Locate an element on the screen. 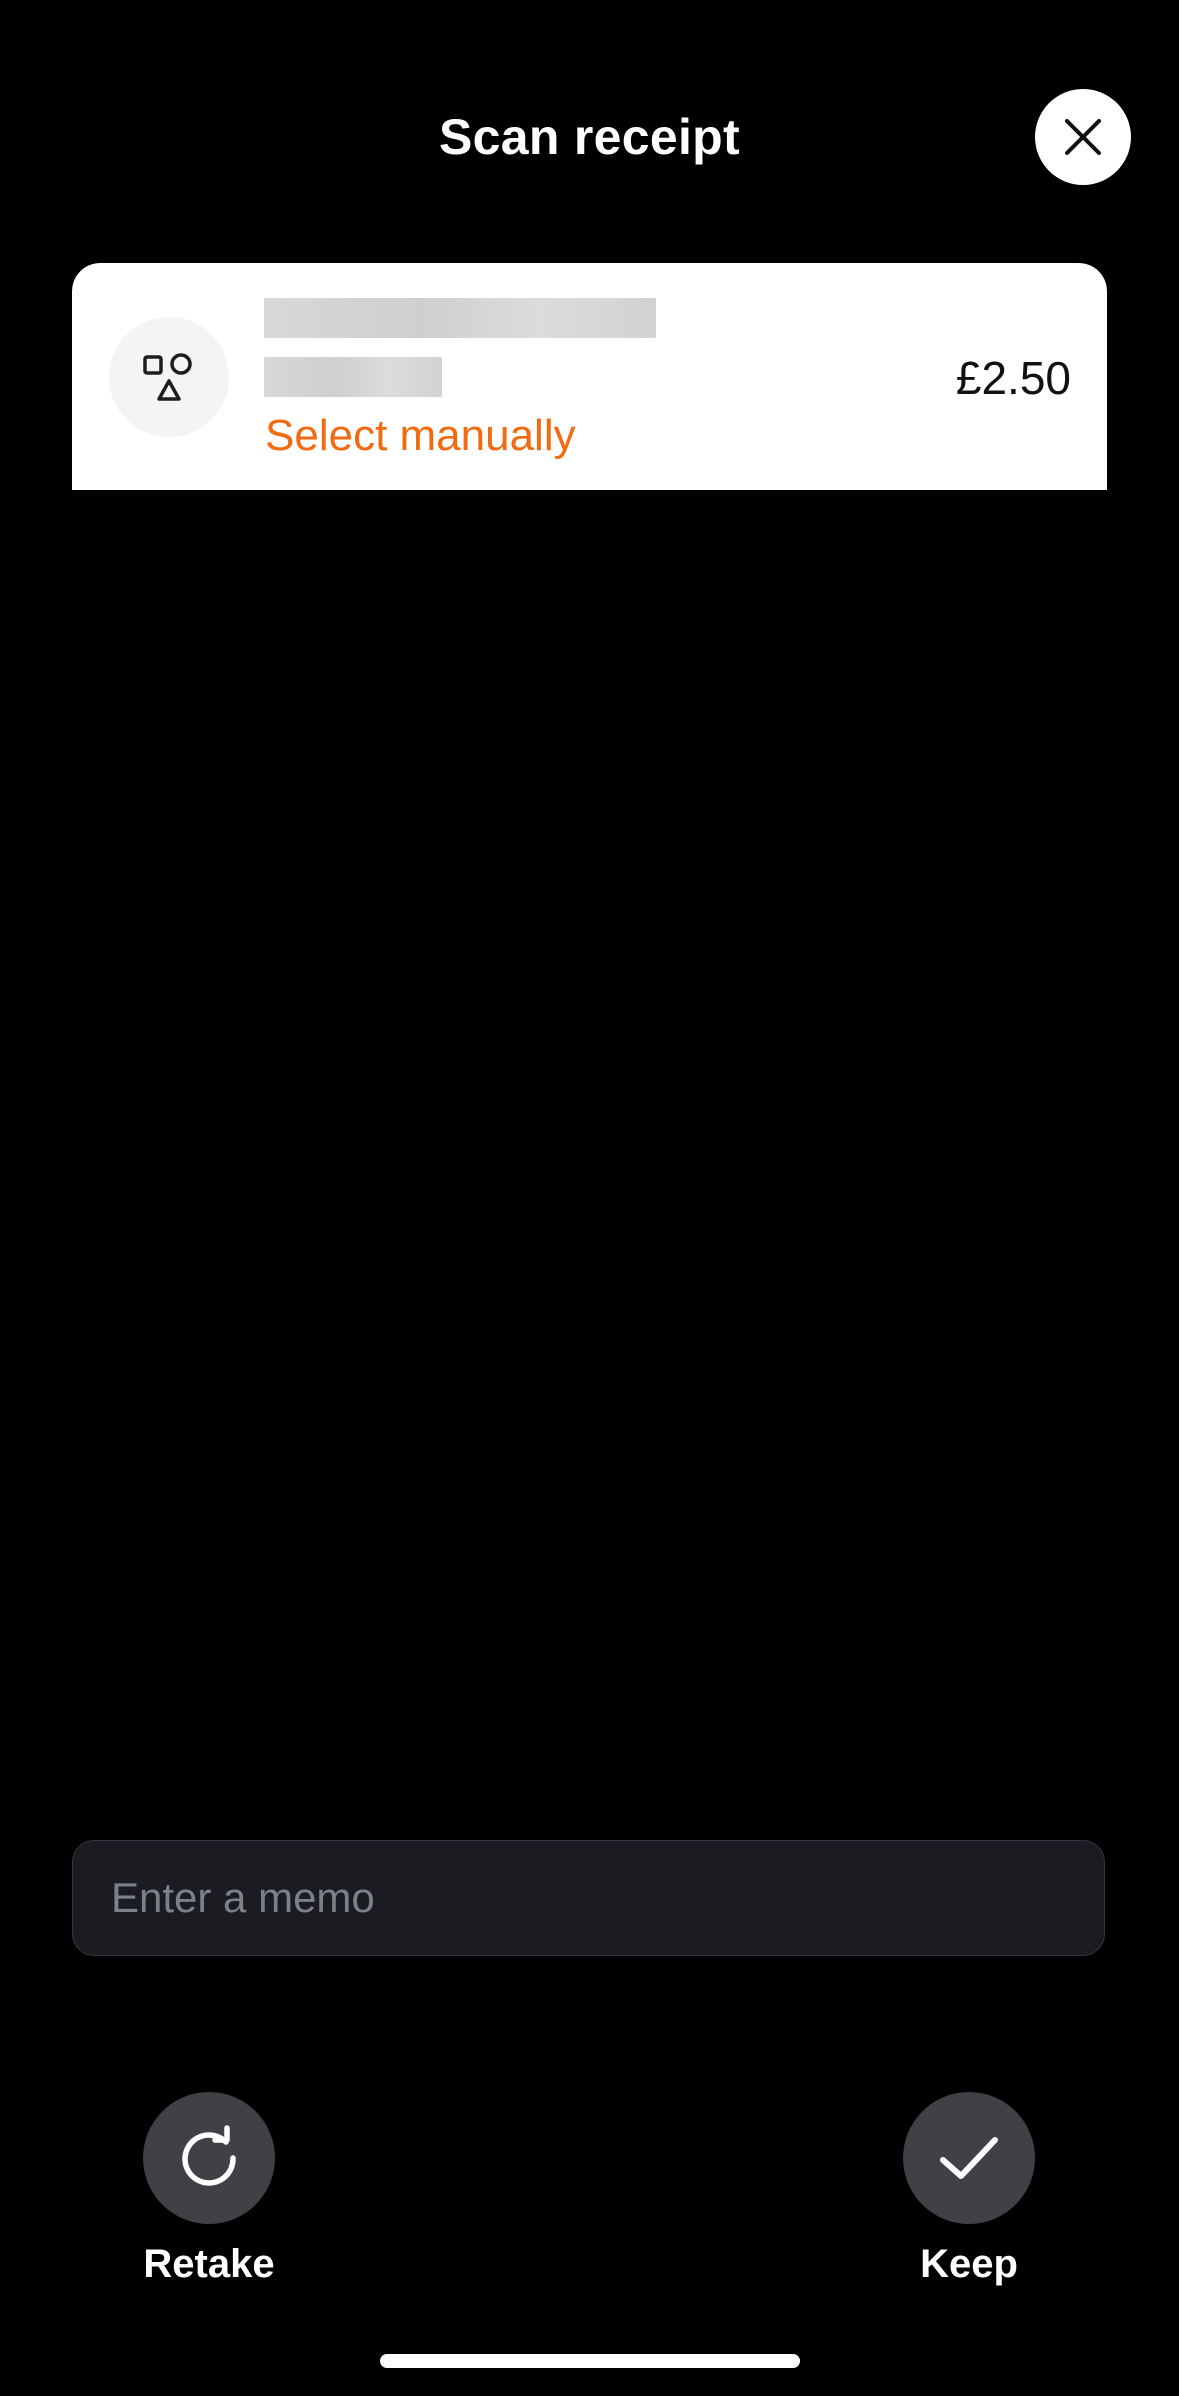 The width and height of the screenshot is (1179, 2396). shapes-icon is located at coordinates (167, 377).